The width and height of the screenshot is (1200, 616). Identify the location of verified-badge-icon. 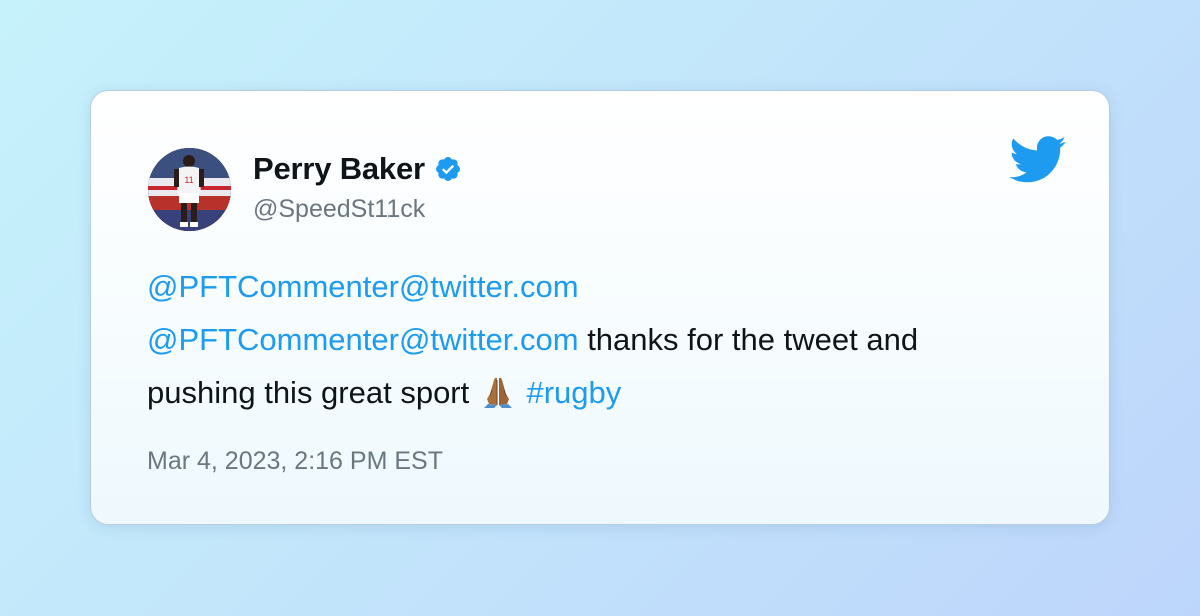
(447, 169).